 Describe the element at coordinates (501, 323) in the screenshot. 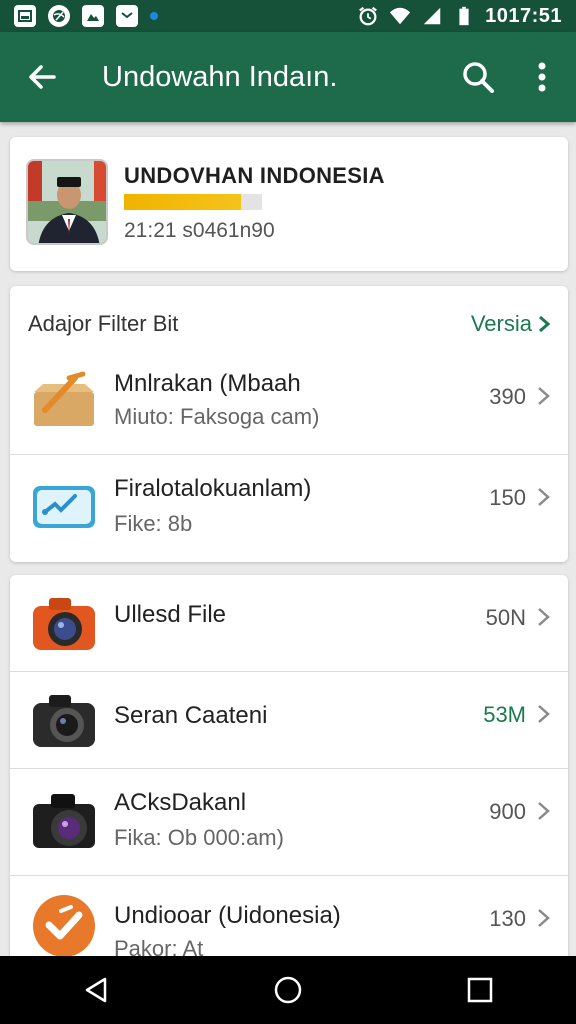

I see `version-link-label: Versia` at that location.